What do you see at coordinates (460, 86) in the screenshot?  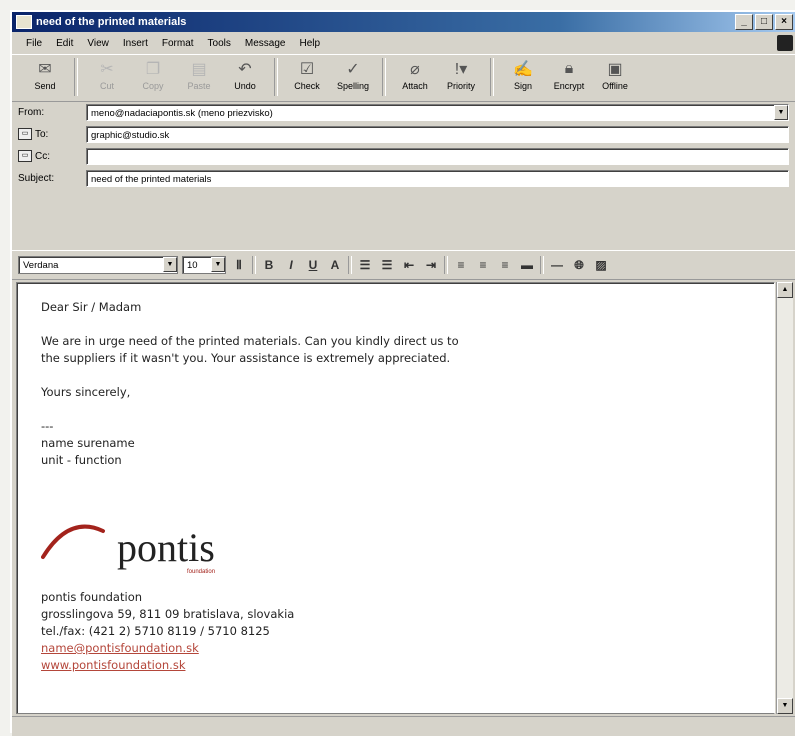 I see `priority-label: Priority` at bounding box center [460, 86].